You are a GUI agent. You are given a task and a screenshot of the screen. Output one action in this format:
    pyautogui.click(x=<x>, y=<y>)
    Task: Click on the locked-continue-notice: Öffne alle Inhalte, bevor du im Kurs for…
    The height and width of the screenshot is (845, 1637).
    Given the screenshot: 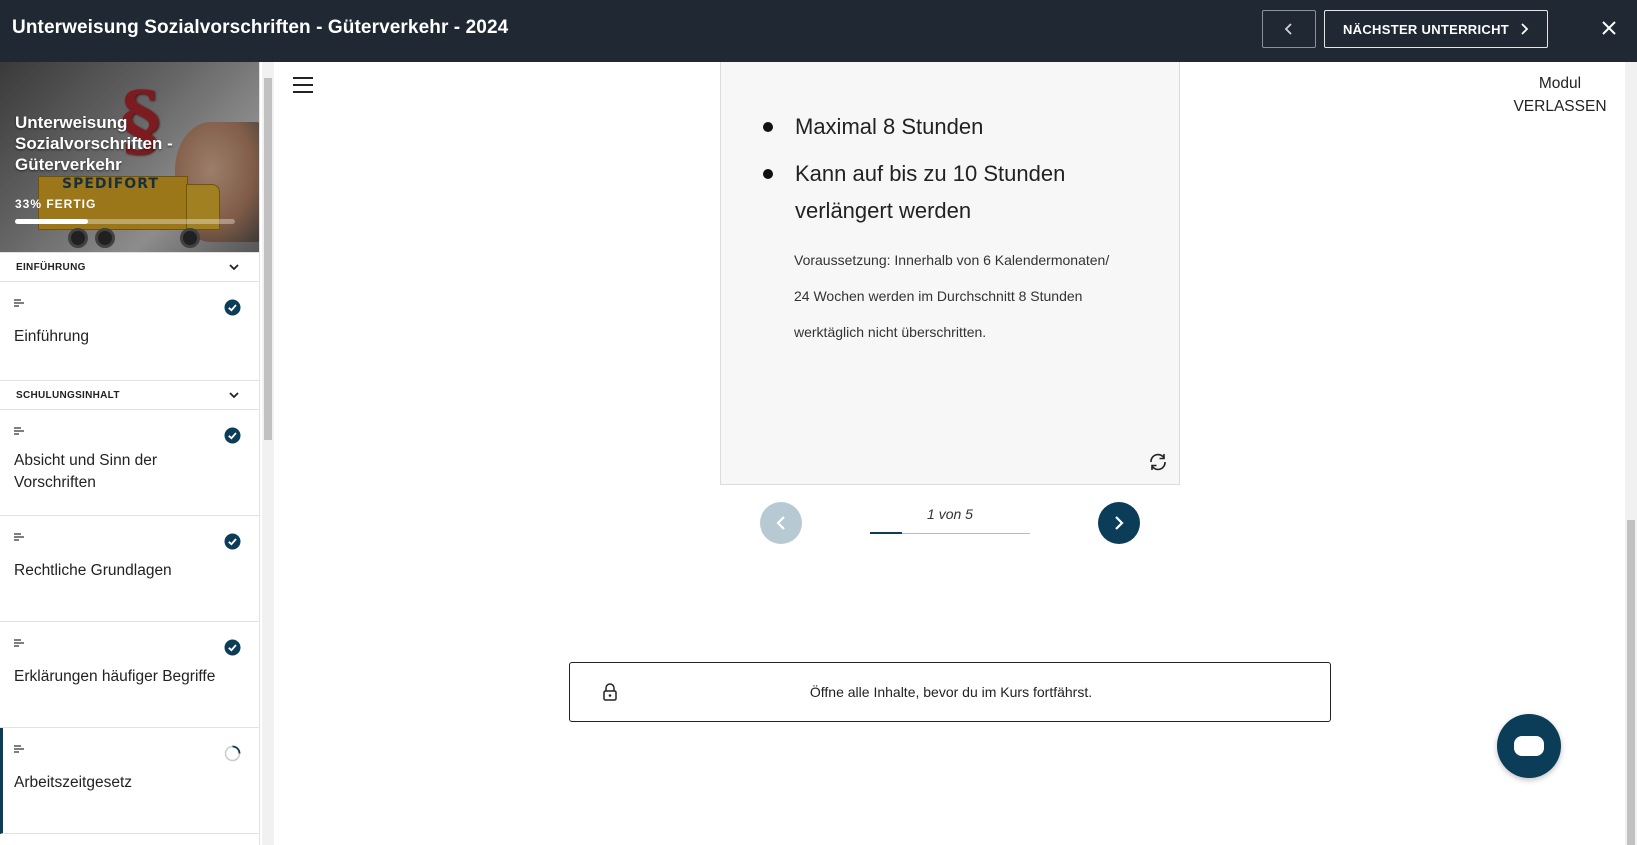 What is the action you would take?
    pyautogui.click(x=950, y=692)
    